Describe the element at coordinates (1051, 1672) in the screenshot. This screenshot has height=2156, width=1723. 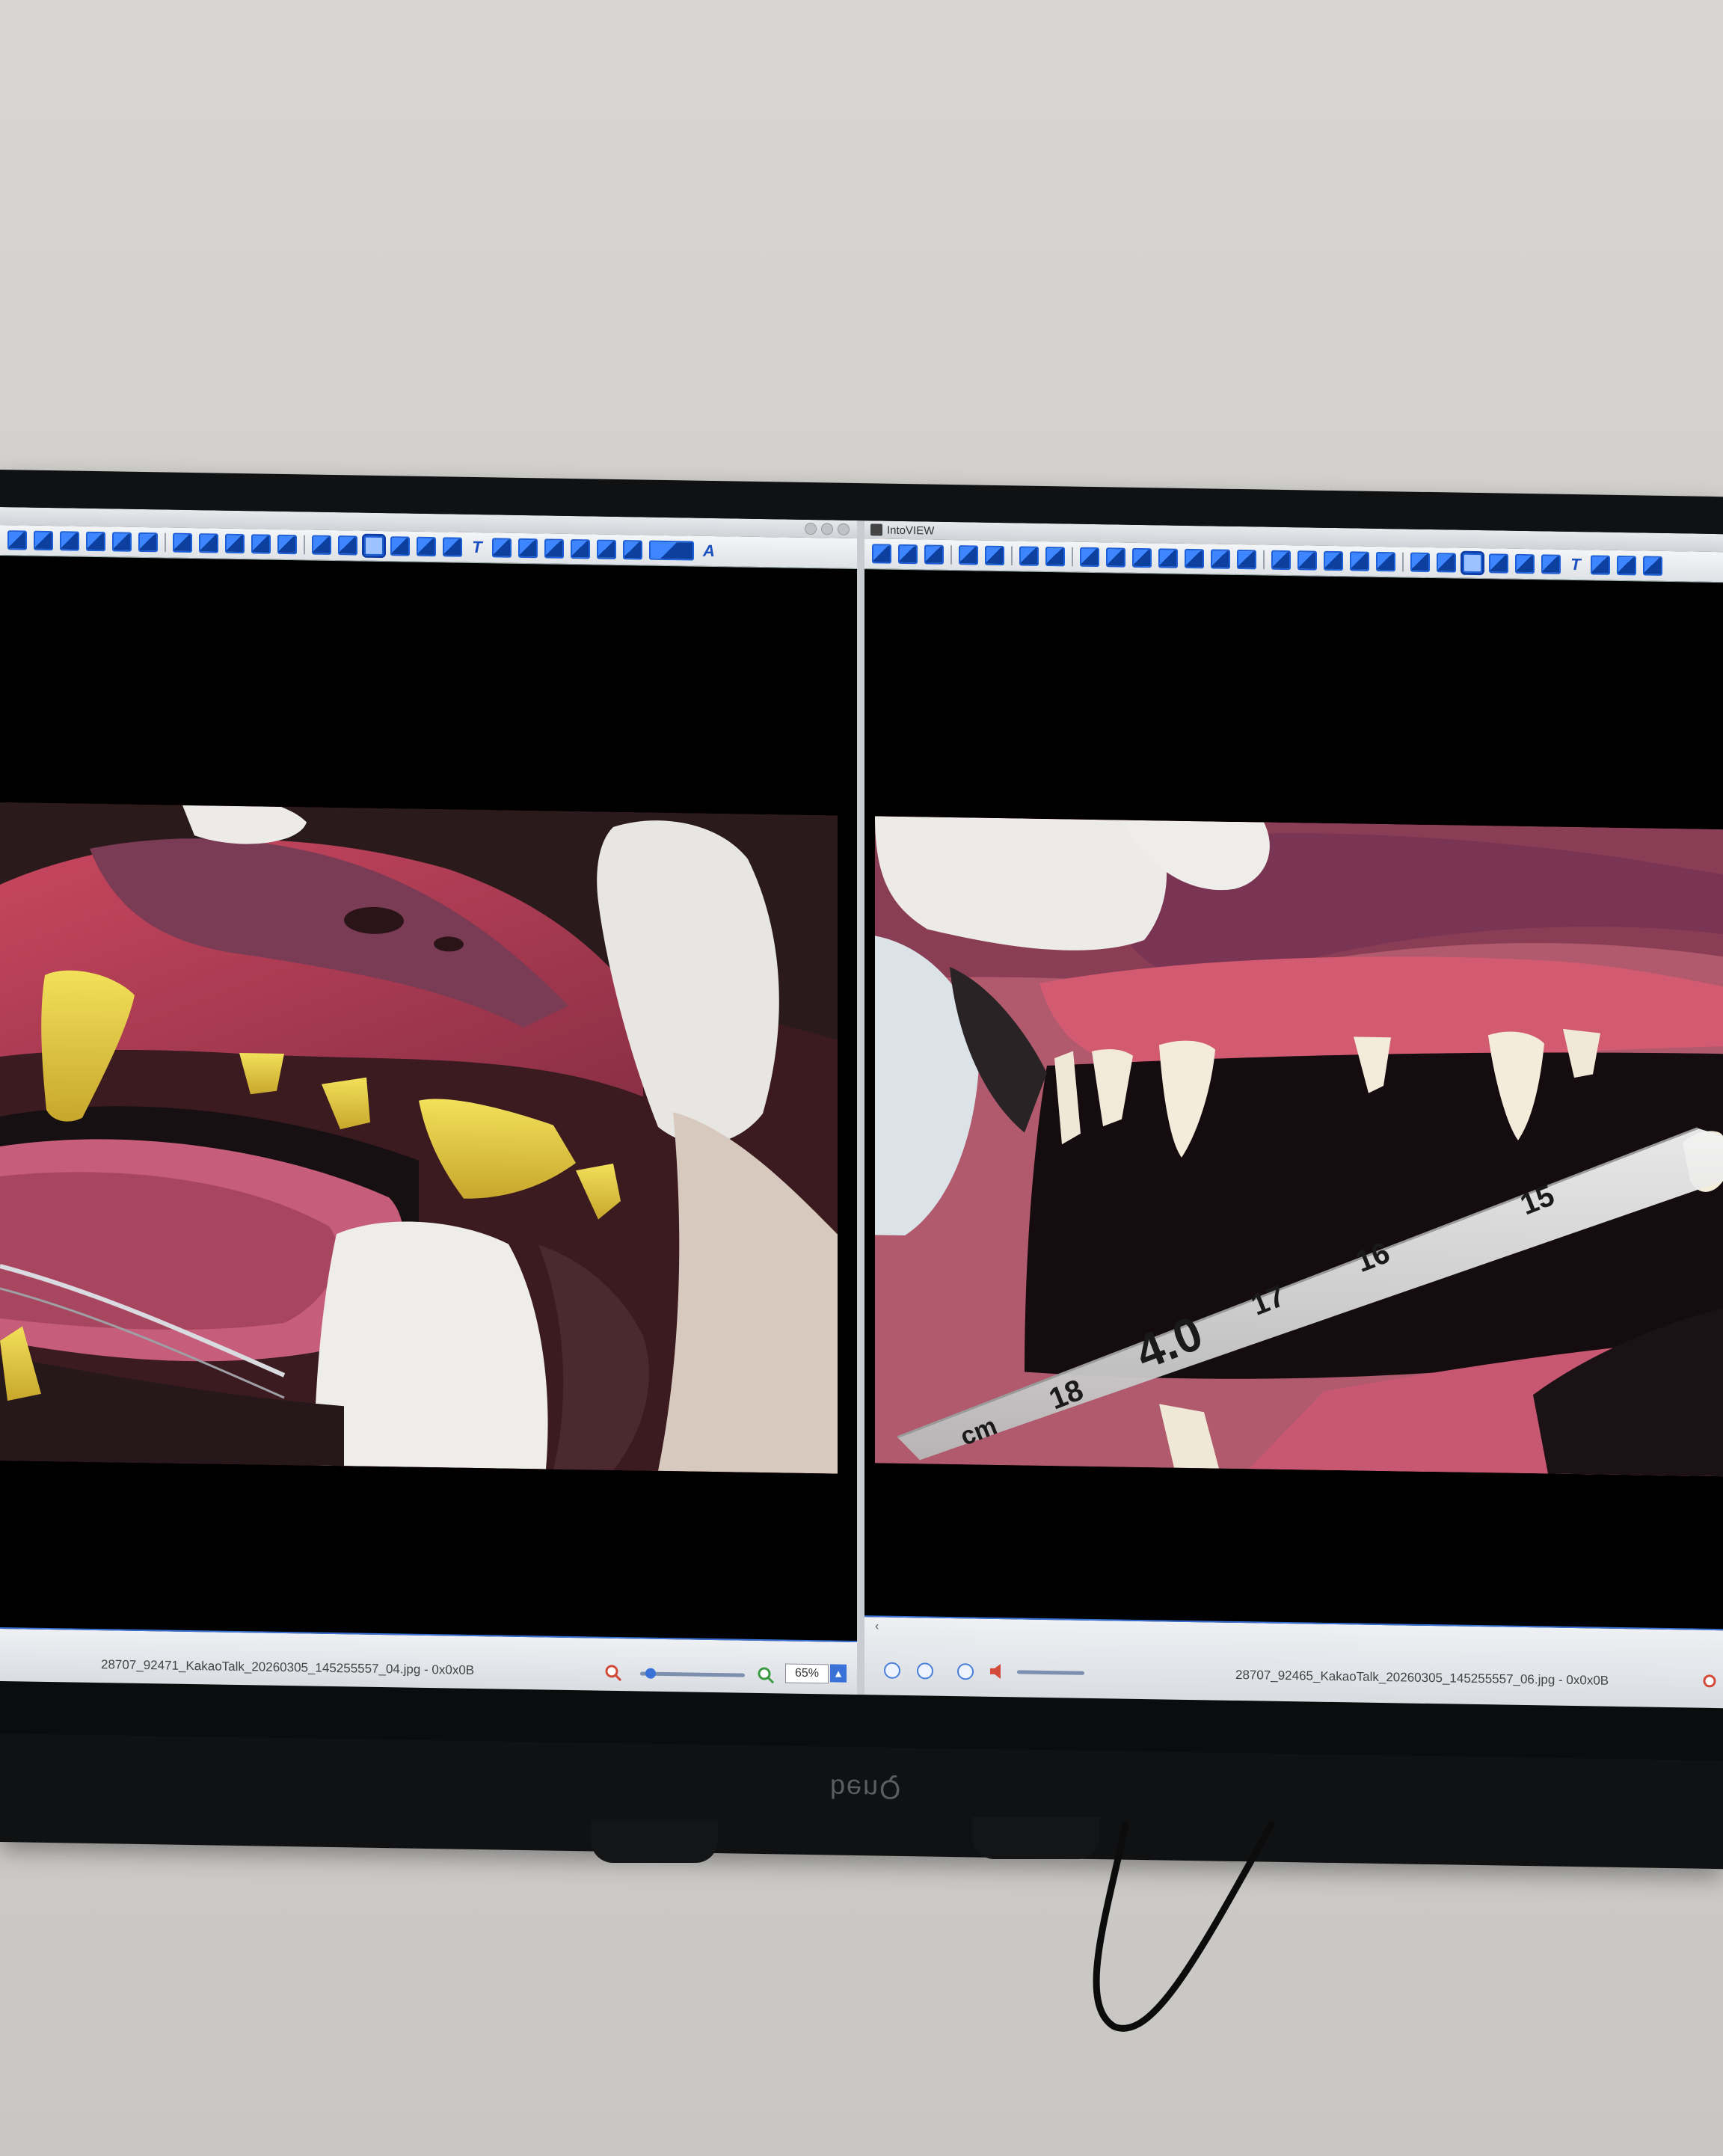
I see `volume-slider` at that location.